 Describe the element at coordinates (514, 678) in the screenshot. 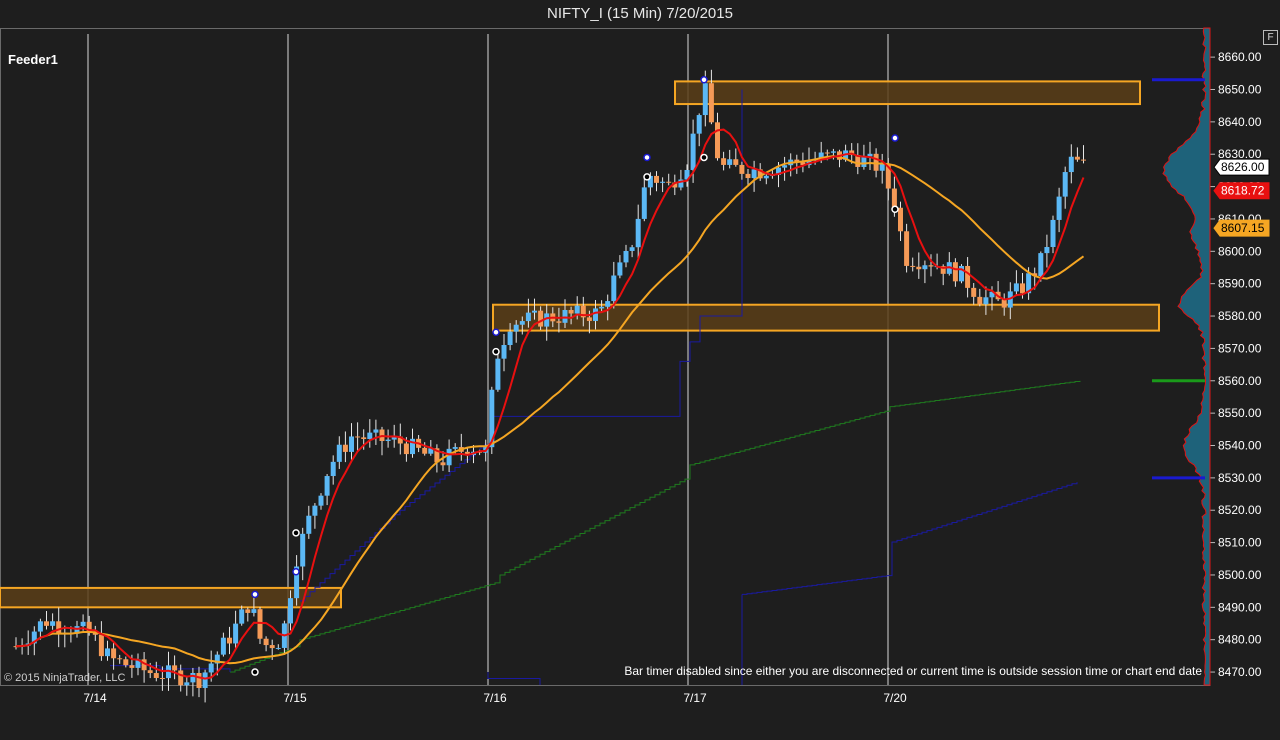

I see `early-band-line` at that location.